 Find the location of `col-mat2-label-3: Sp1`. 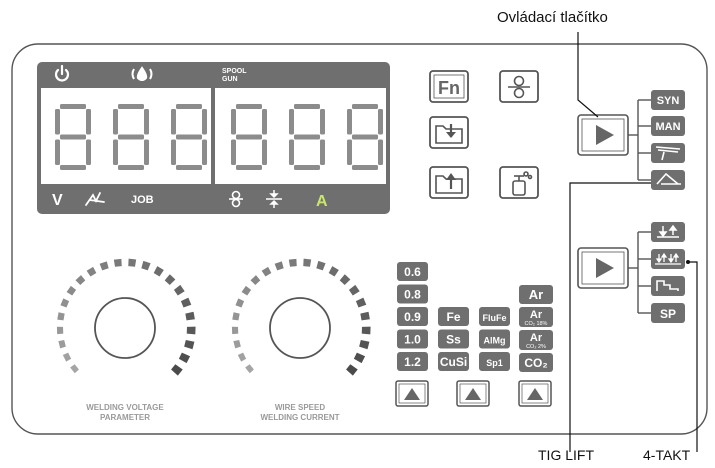

col-mat2-label-3: Sp1 is located at coordinates (494, 363).